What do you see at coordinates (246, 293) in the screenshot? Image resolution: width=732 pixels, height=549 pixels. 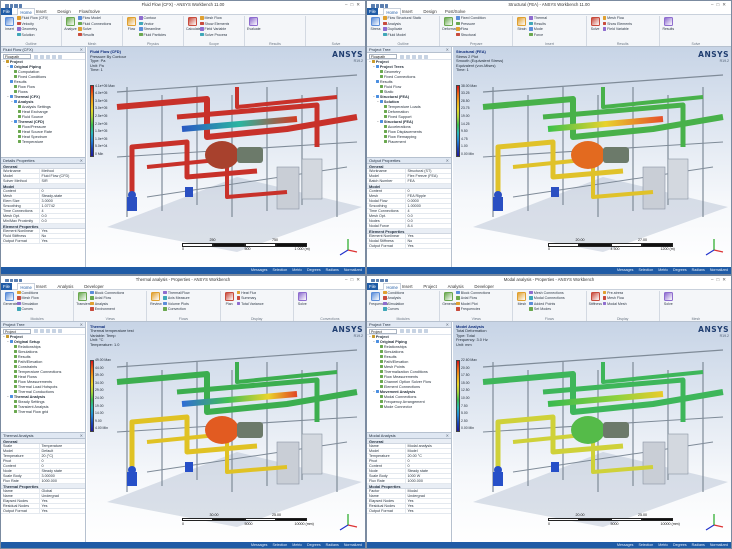 I see `ribbon-item-heat-flux: Heat Flux` at bounding box center [246, 293].